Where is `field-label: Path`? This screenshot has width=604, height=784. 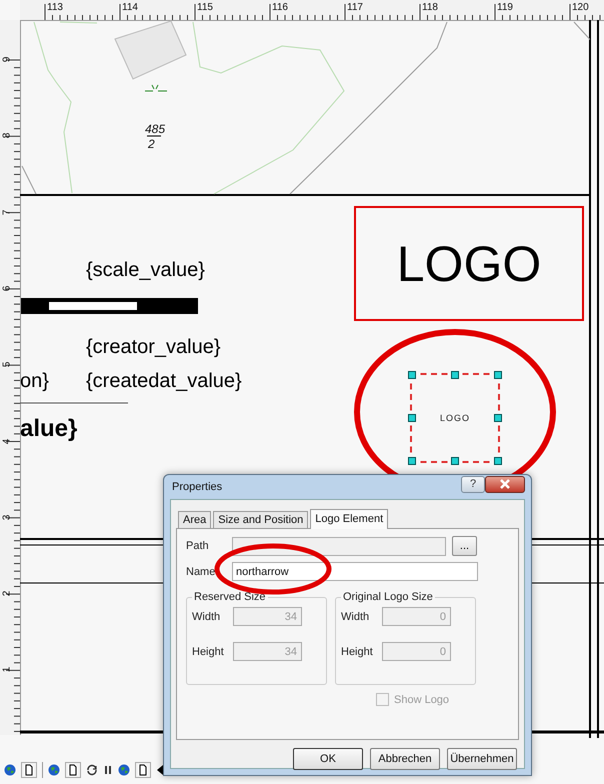 field-label: Path is located at coordinates (198, 546).